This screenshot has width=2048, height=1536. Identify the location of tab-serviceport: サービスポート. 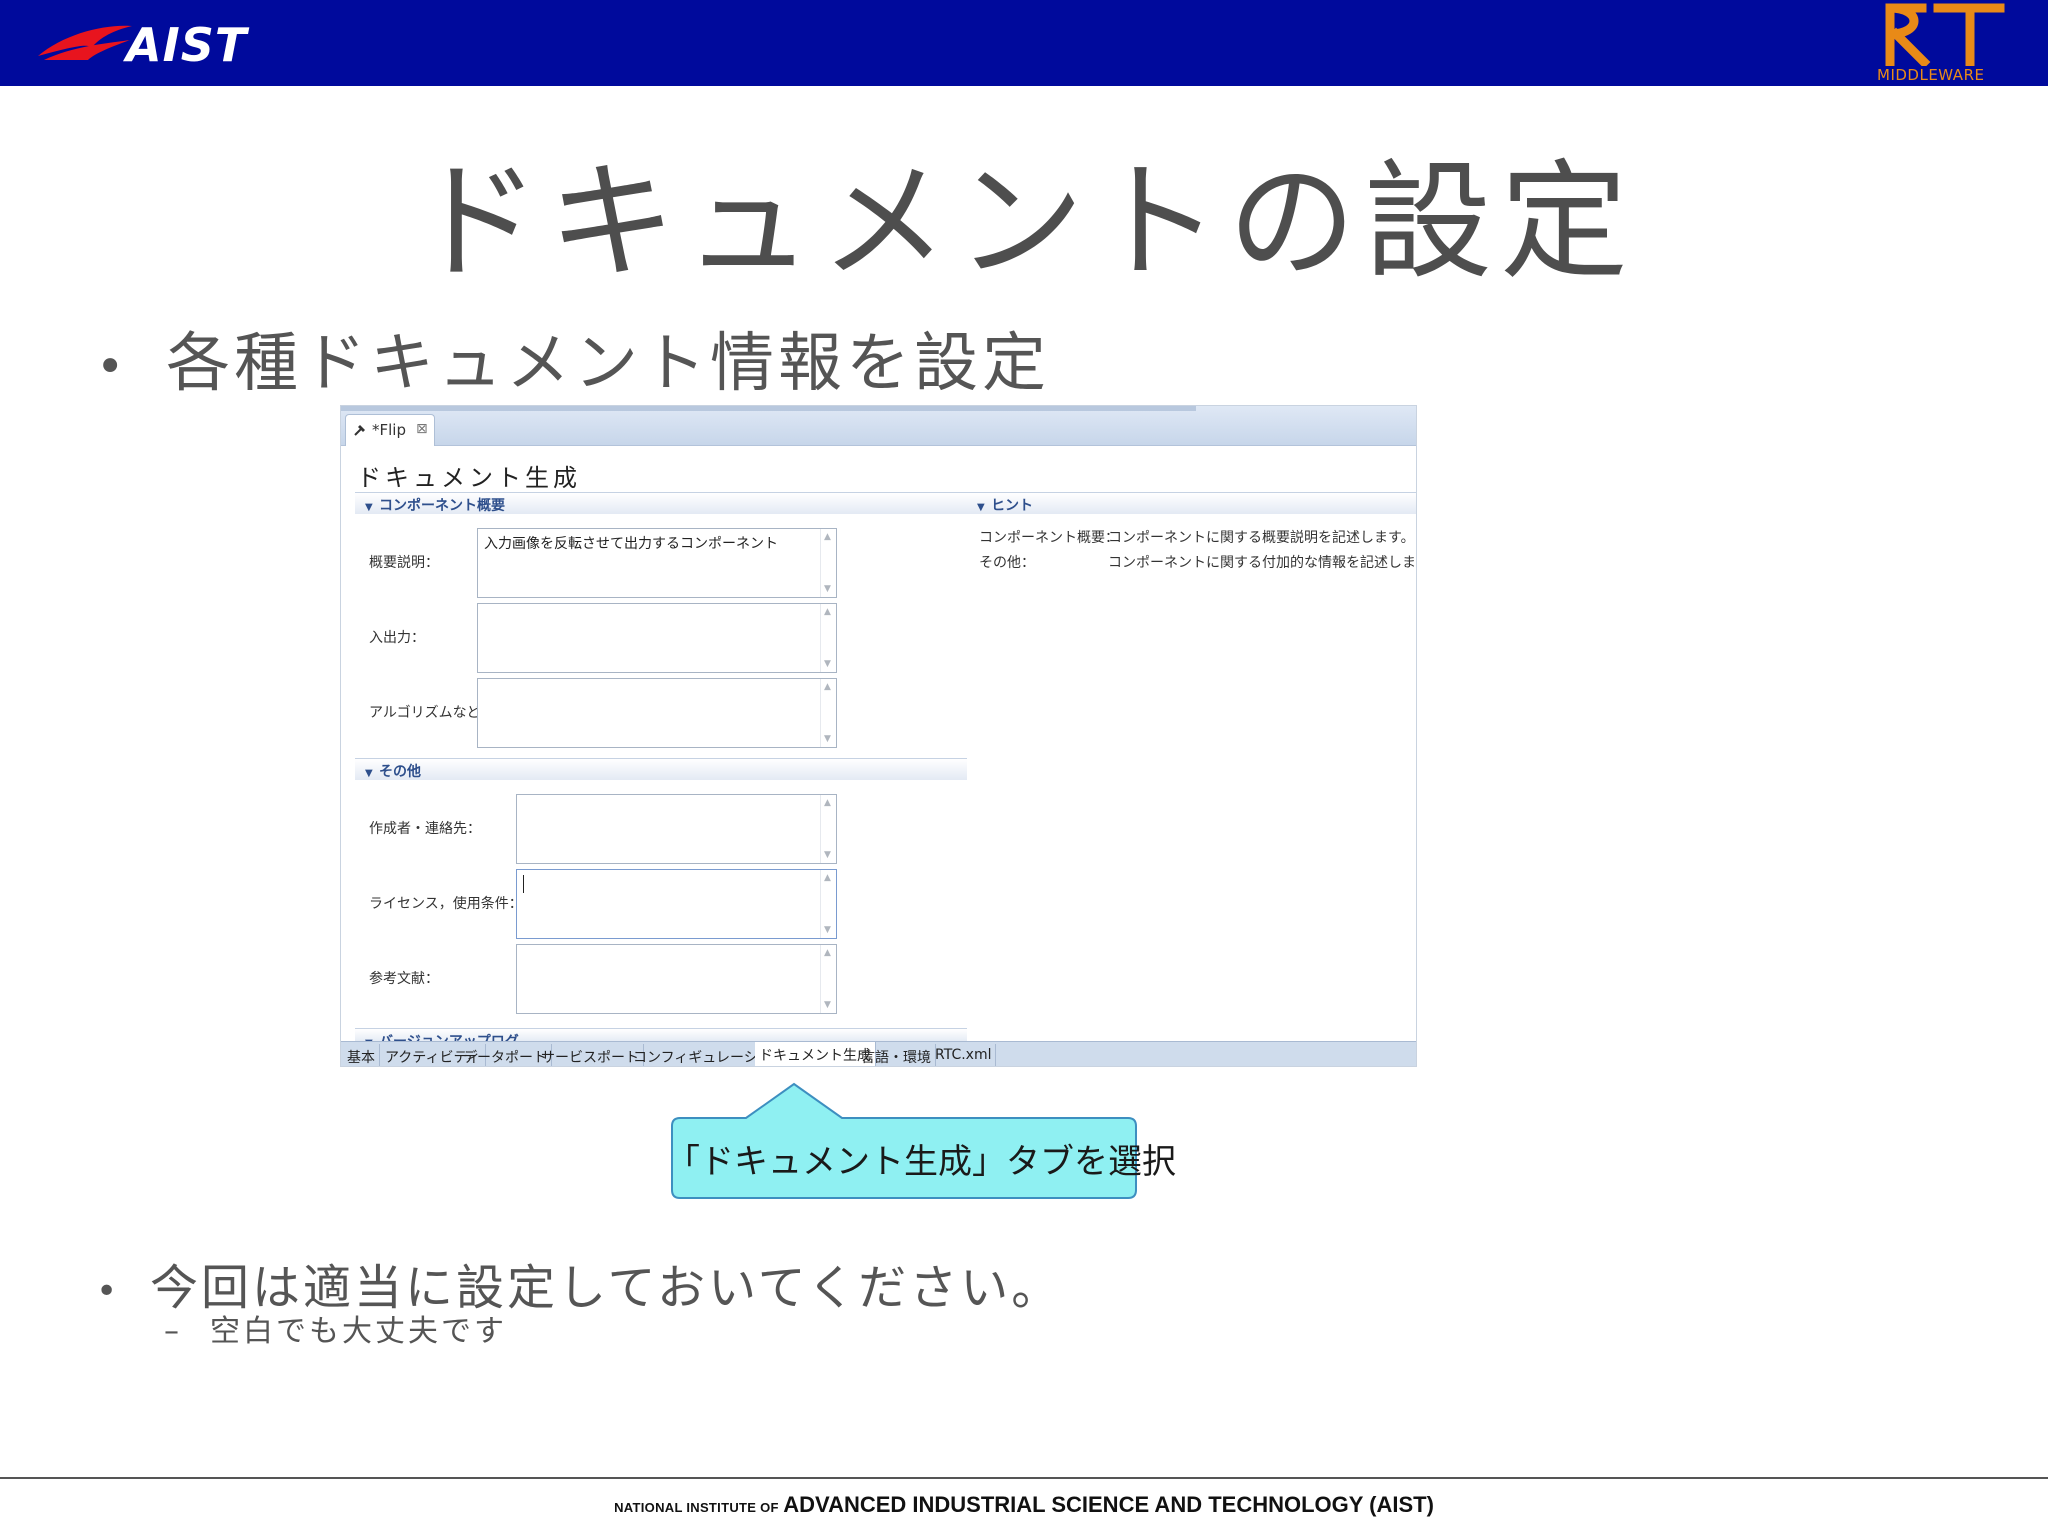
(590, 1055).